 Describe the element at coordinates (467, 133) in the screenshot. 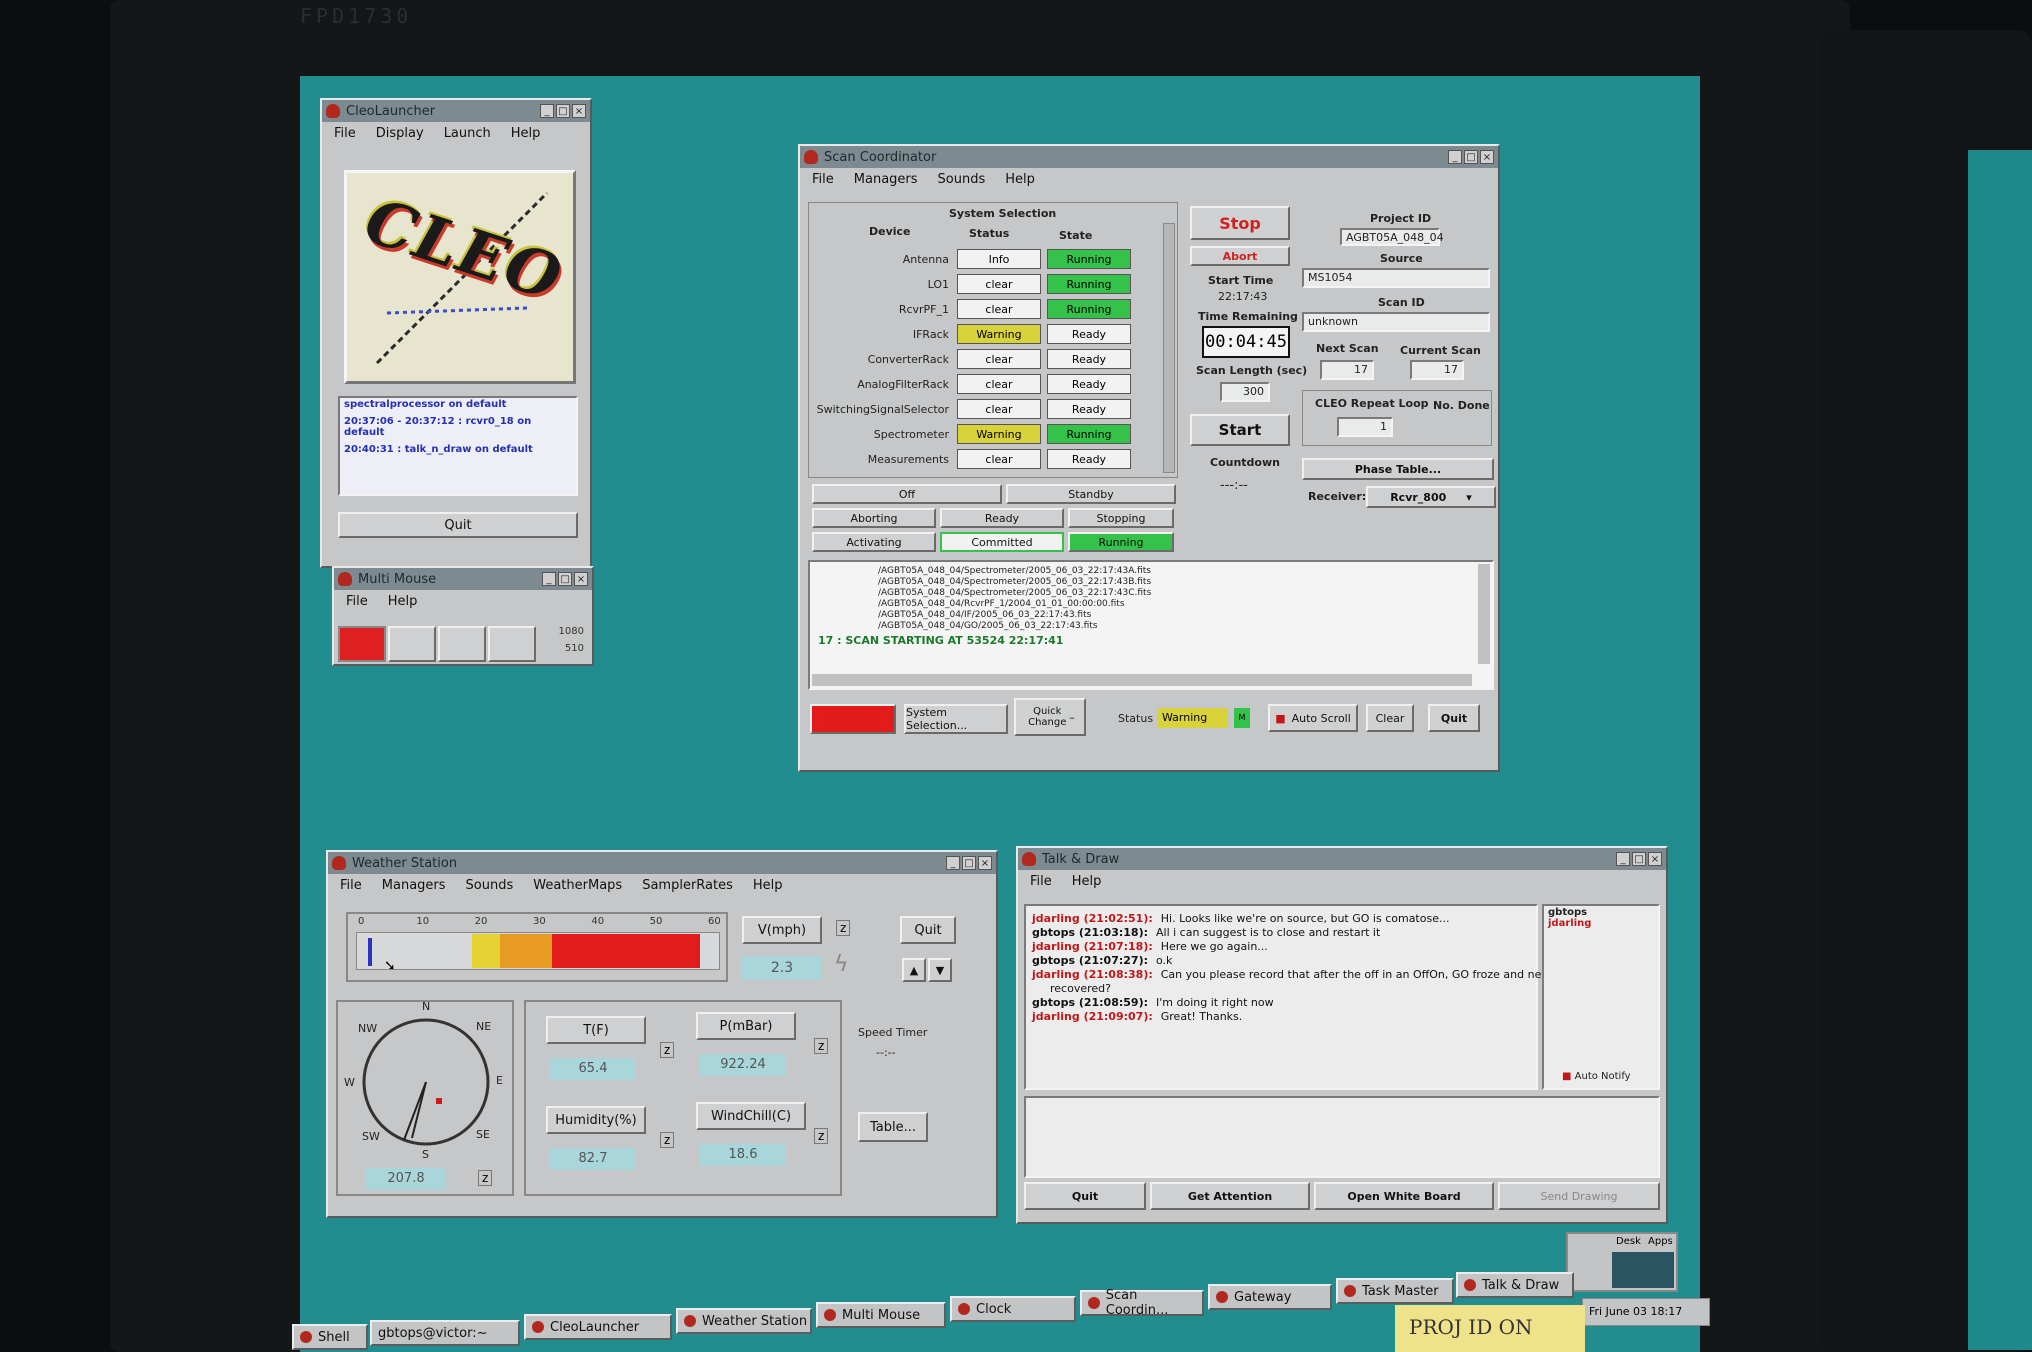

I see `menu-launch: Launch` at that location.